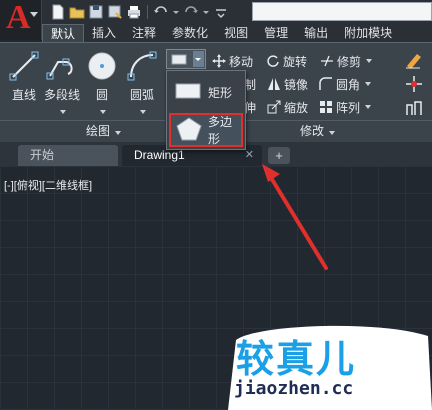  I want to click on polygon-menu-item: 多边形, so click(206, 130).